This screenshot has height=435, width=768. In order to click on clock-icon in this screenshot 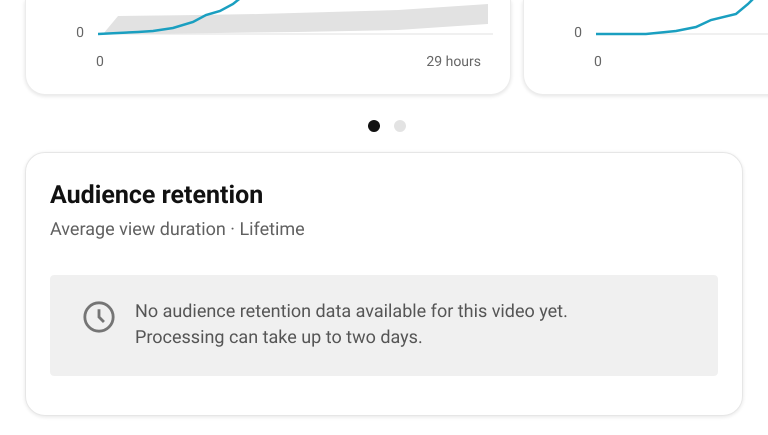, I will do `click(99, 317)`.